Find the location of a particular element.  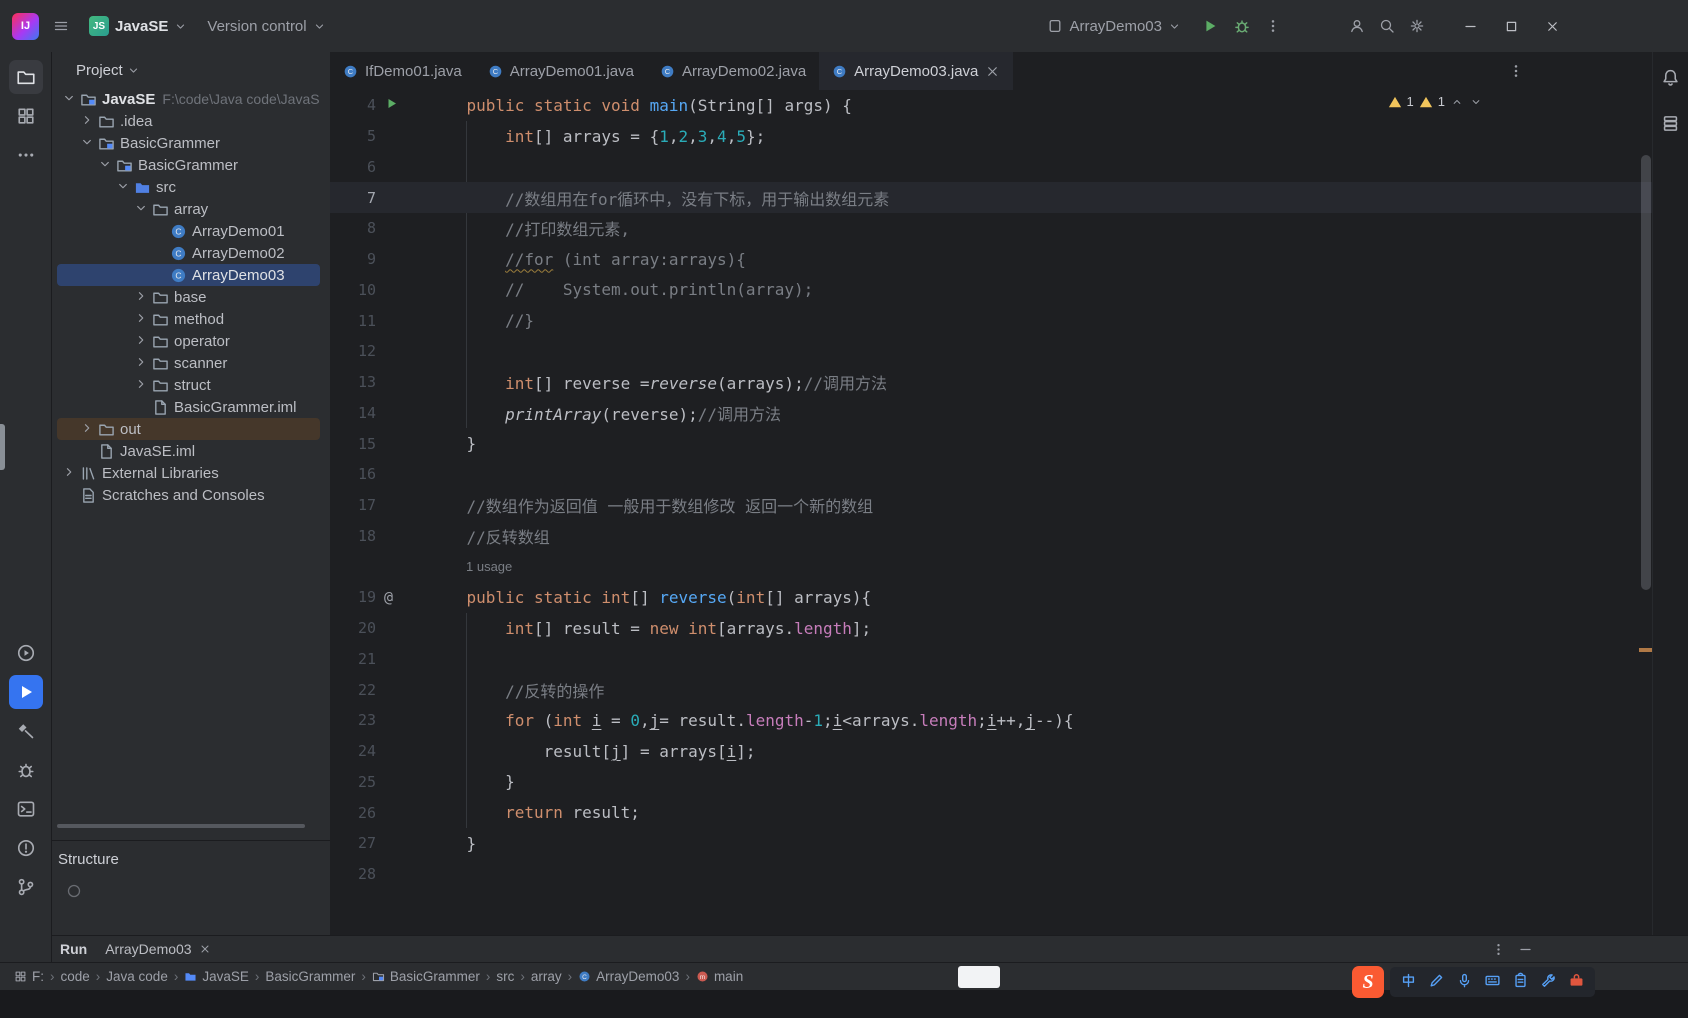

structure-tool-button is located at coordinates (26, 116).